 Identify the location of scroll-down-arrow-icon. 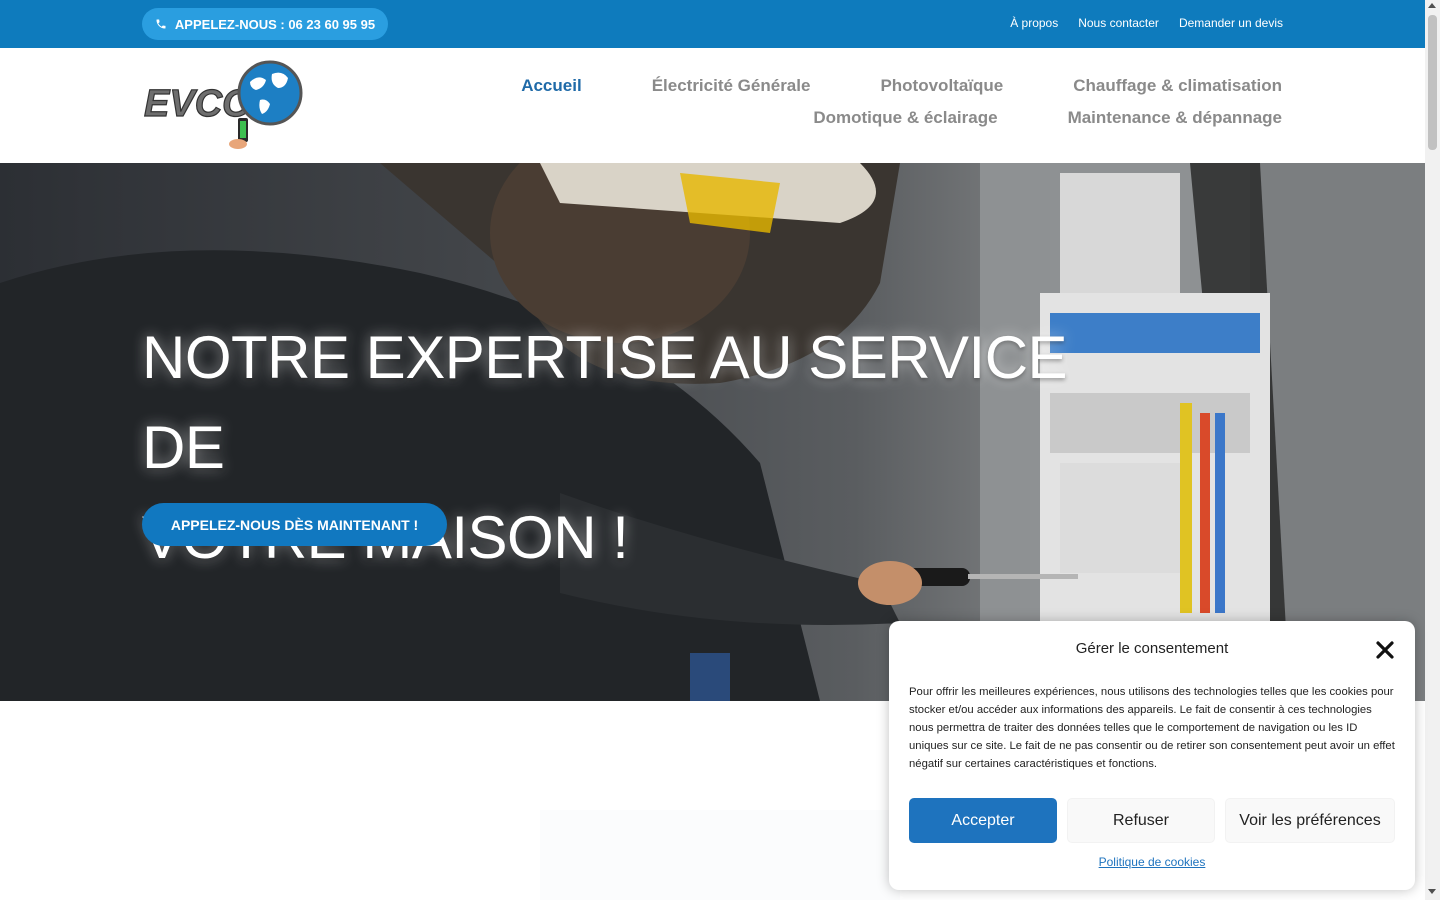
(1432, 891).